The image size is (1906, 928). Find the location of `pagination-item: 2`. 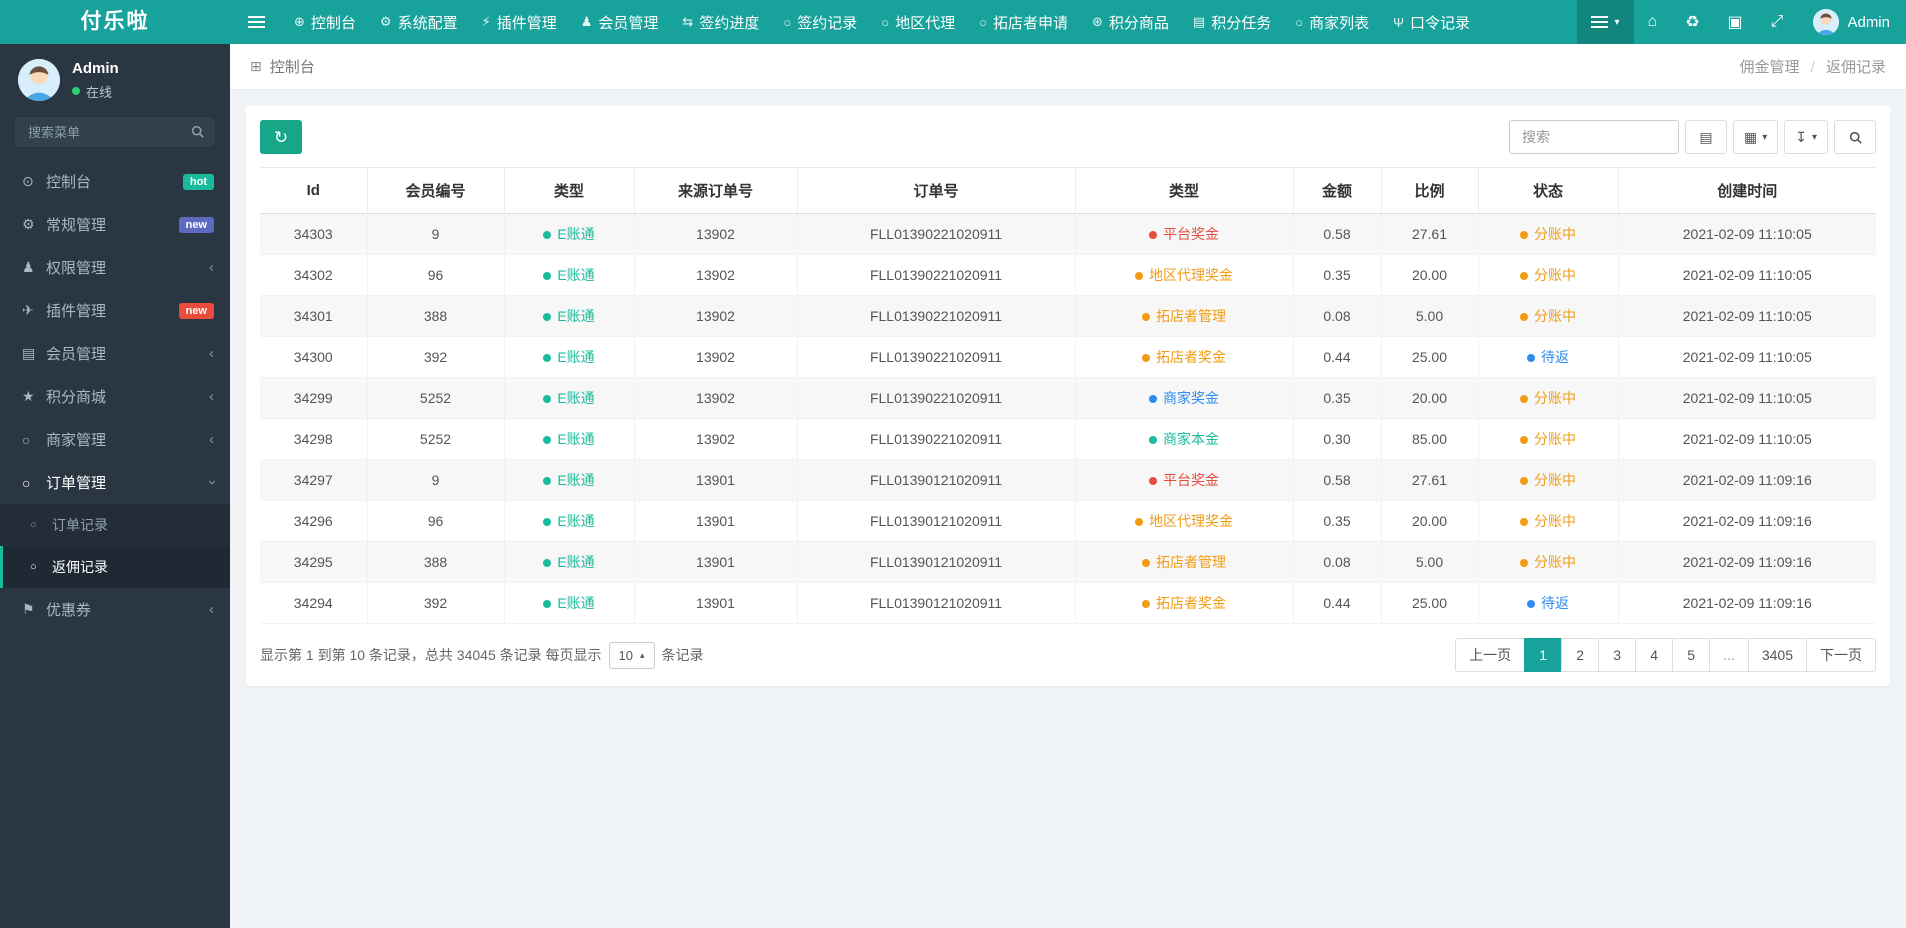

pagination-item: 2 is located at coordinates (1580, 655).